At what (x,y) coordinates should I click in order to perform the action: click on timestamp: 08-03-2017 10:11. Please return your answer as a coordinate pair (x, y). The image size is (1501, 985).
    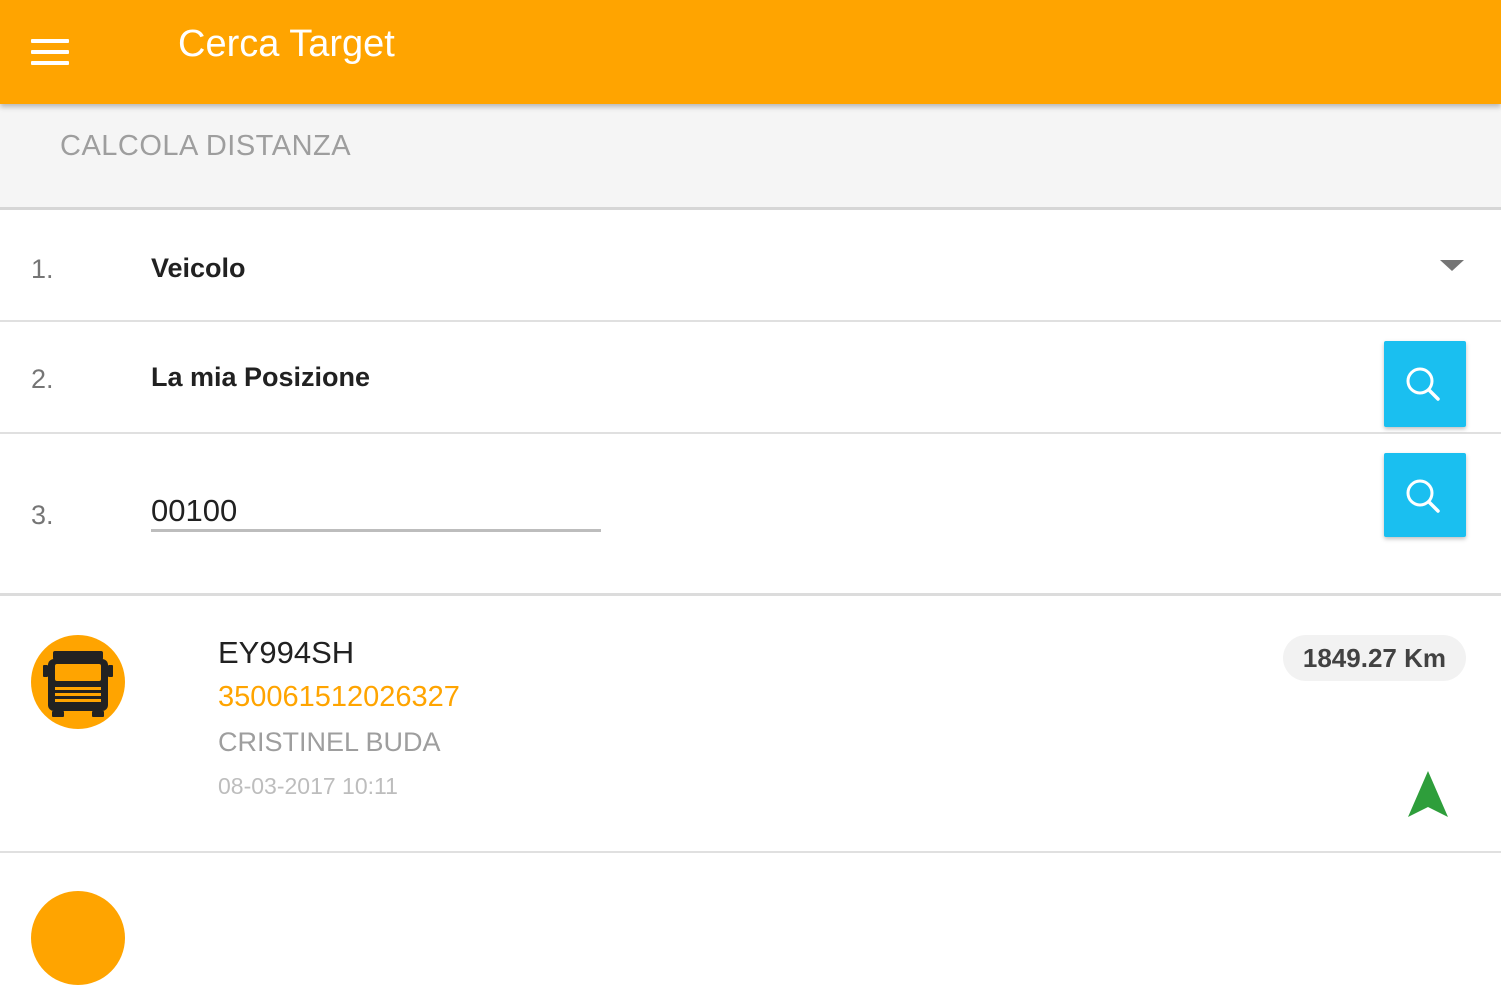
    Looking at the image, I should click on (308, 786).